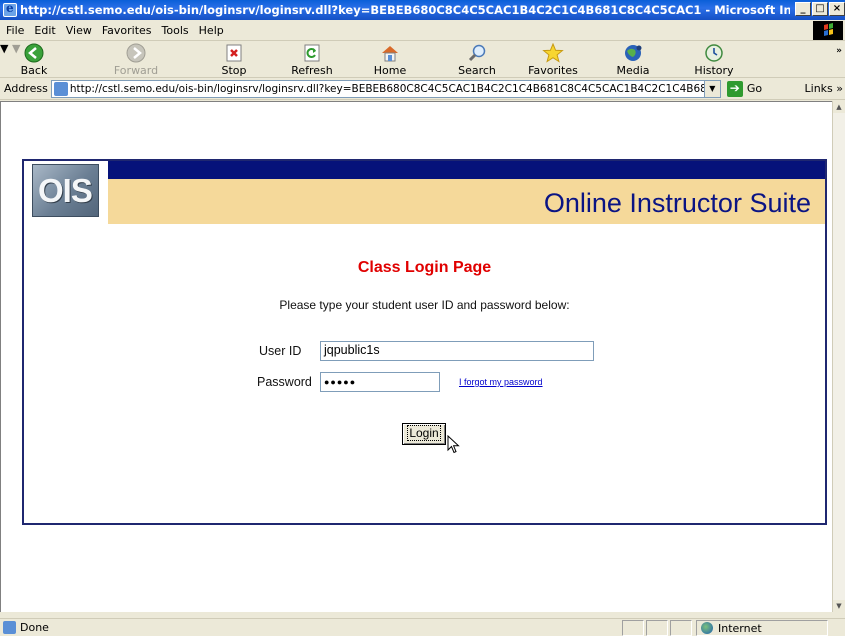 The width and height of the screenshot is (845, 636). Describe the element at coordinates (390, 53) in the screenshot. I see `home-icon` at that location.